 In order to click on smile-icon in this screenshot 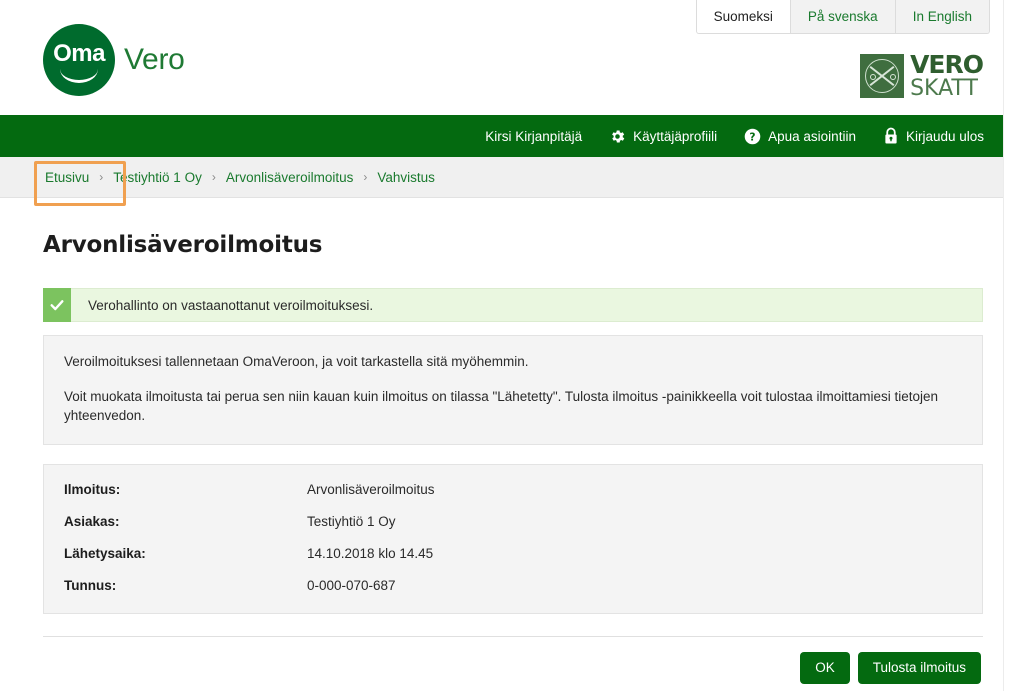, I will do `click(79, 76)`.